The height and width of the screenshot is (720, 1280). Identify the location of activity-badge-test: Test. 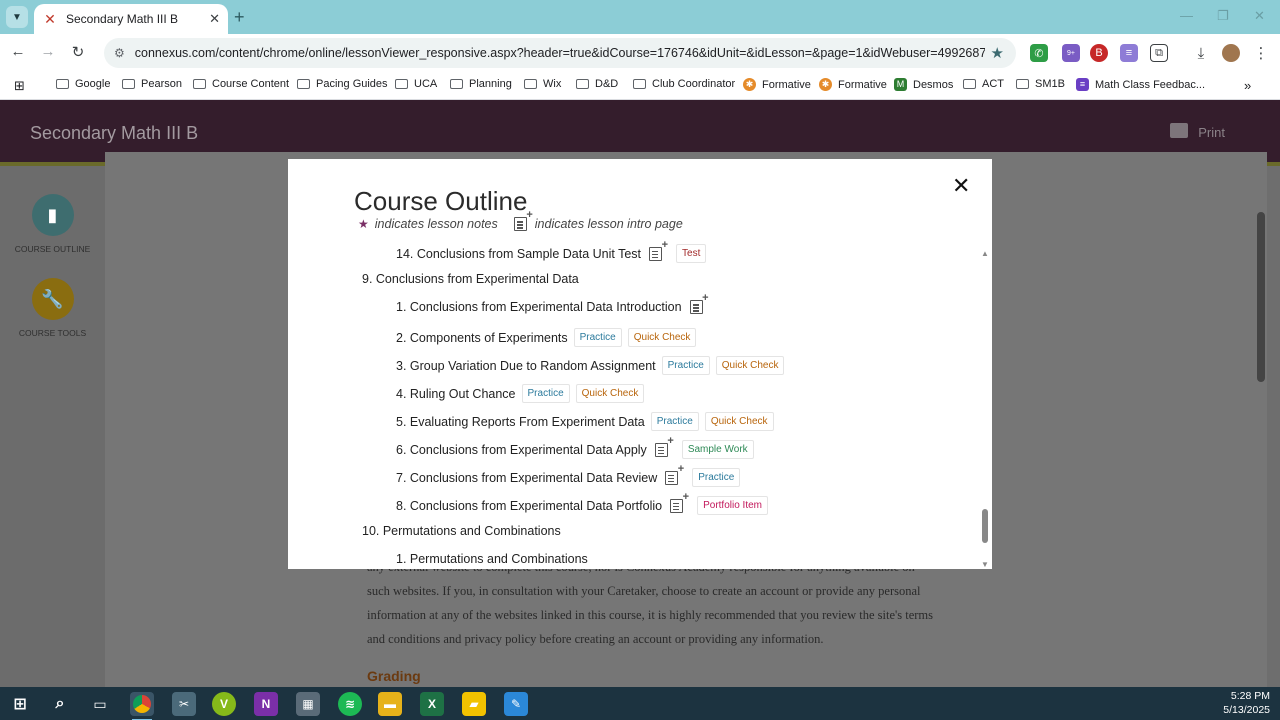
(691, 253).